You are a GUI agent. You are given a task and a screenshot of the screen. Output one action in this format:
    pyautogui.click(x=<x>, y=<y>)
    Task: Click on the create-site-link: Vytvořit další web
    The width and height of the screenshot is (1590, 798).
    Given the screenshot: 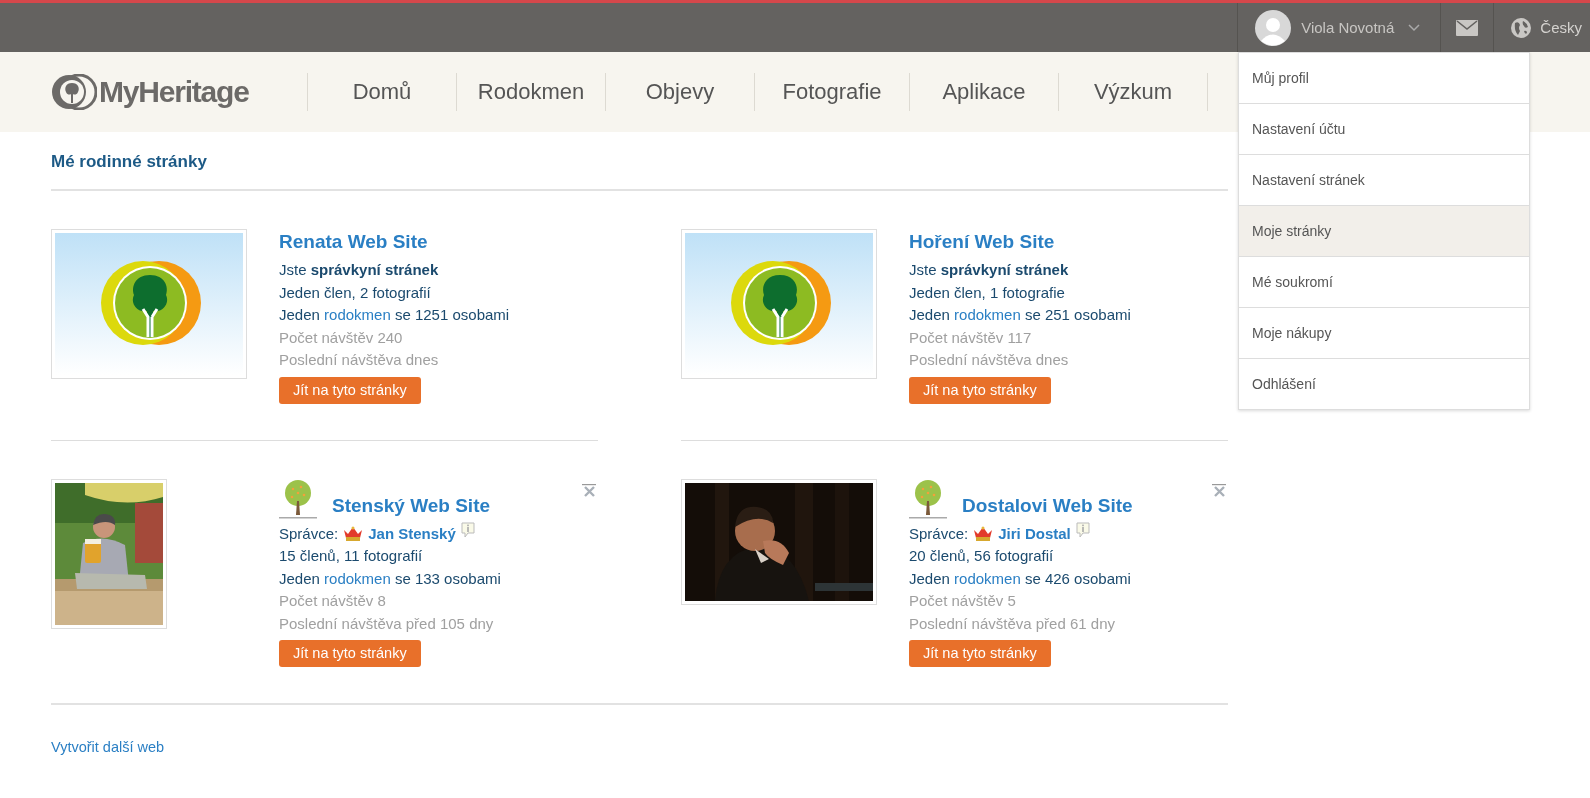 What is the action you would take?
    pyautogui.click(x=108, y=747)
    